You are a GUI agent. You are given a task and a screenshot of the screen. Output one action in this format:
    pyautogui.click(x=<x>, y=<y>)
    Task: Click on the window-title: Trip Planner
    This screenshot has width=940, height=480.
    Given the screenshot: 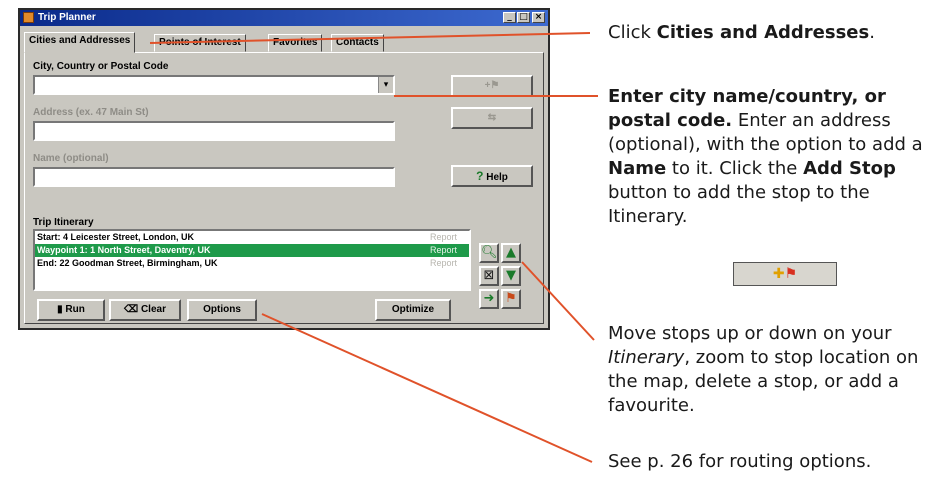 What is the action you would take?
    pyautogui.click(x=67, y=17)
    